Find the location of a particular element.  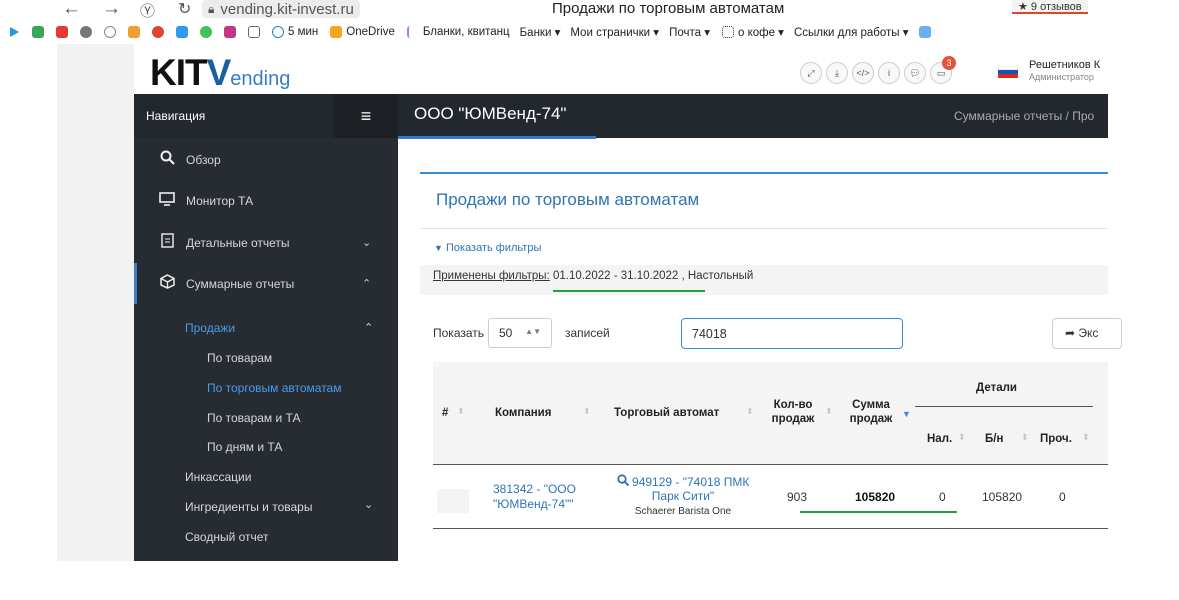

back-arrow-icon: ← is located at coordinates (71, 10).